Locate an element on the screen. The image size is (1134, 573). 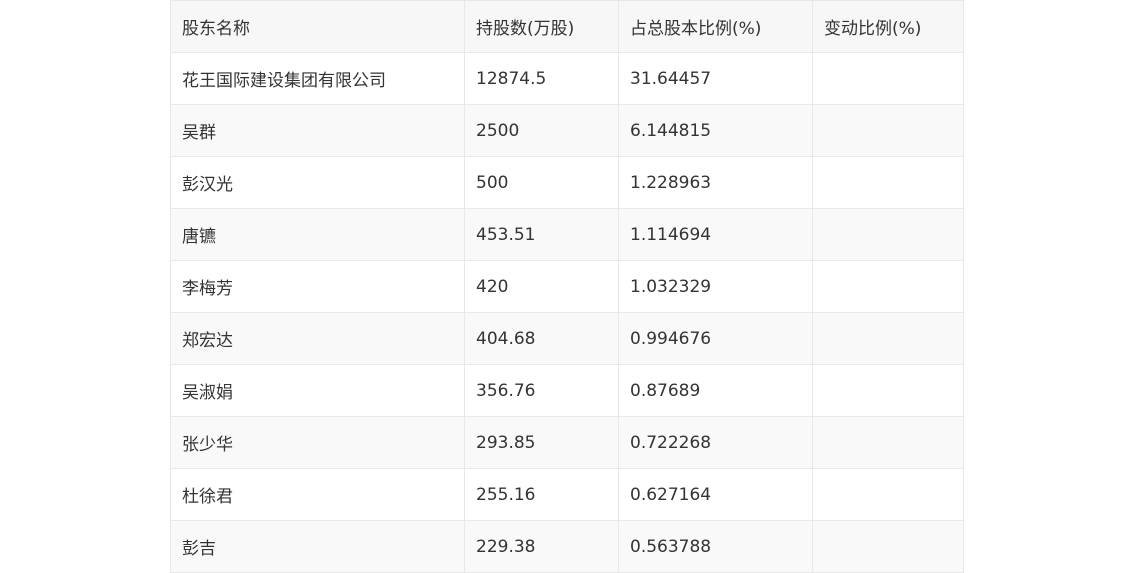
cell-share-ratio: 0.627164 is located at coordinates (715, 494).